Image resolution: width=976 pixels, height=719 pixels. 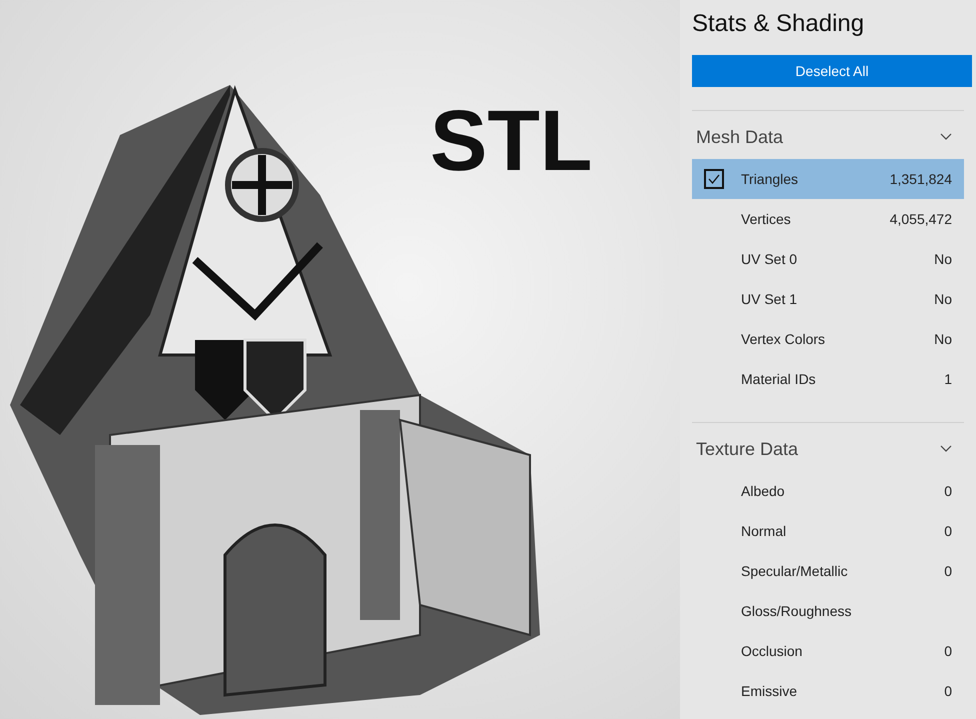 I want to click on section-header: Mesh Data, so click(x=828, y=135).